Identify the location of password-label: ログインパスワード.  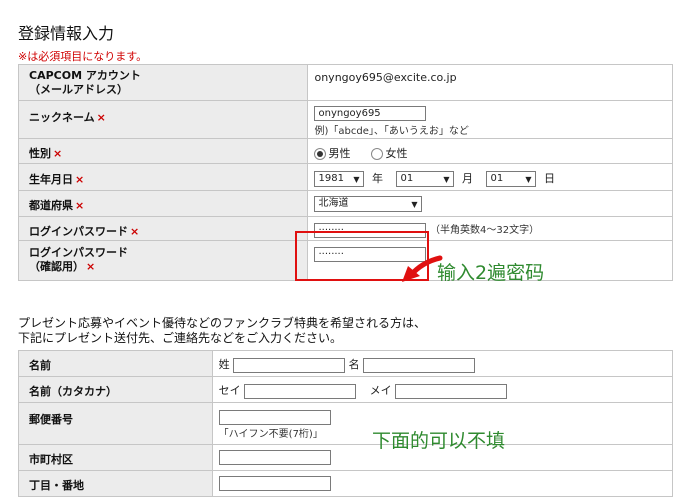
(78, 231).